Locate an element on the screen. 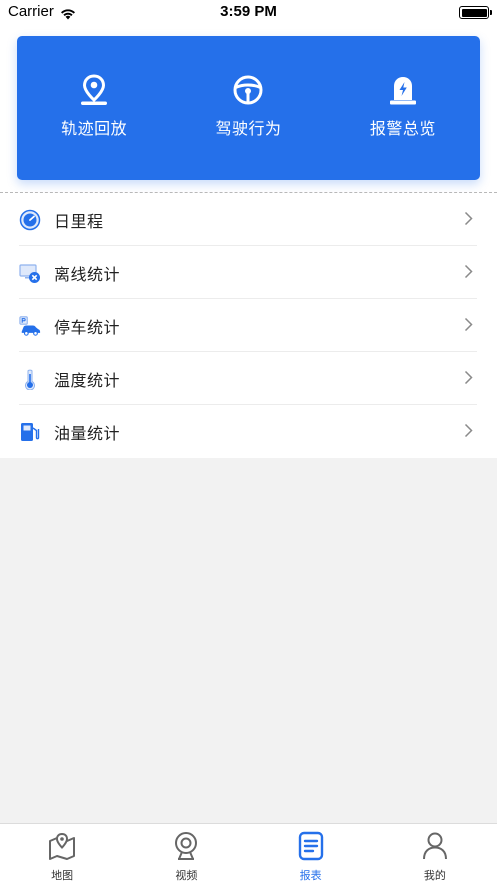  quick-action-driving-behavior: 驾驶行为 is located at coordinates (248, 108).